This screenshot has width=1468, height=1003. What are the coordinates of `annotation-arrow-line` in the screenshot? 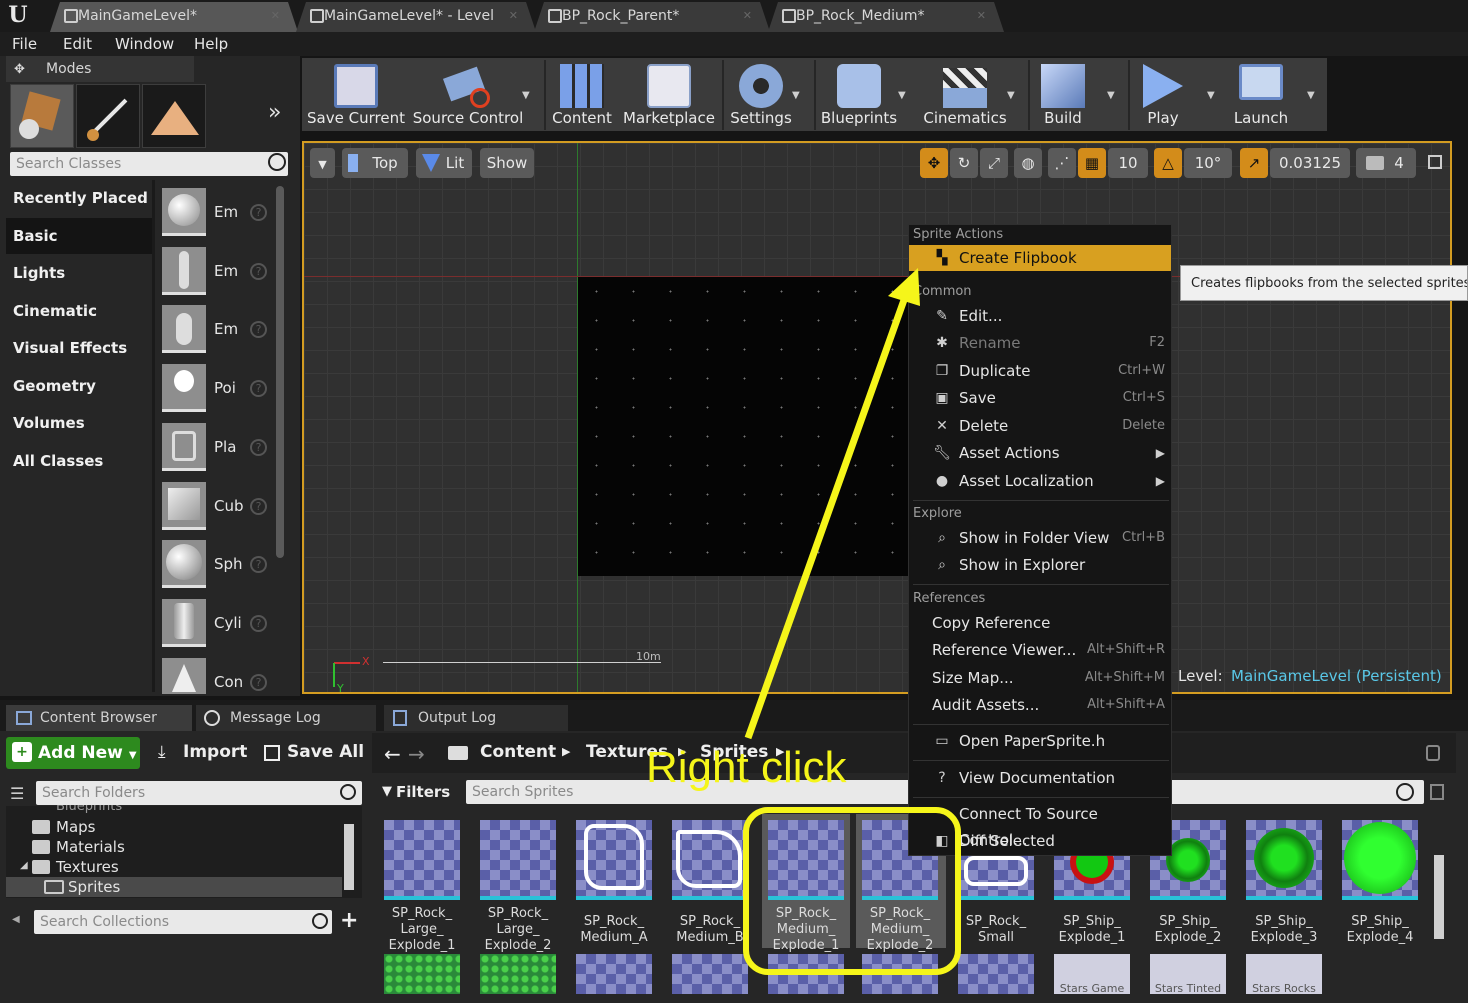 It's located at (826, 519).